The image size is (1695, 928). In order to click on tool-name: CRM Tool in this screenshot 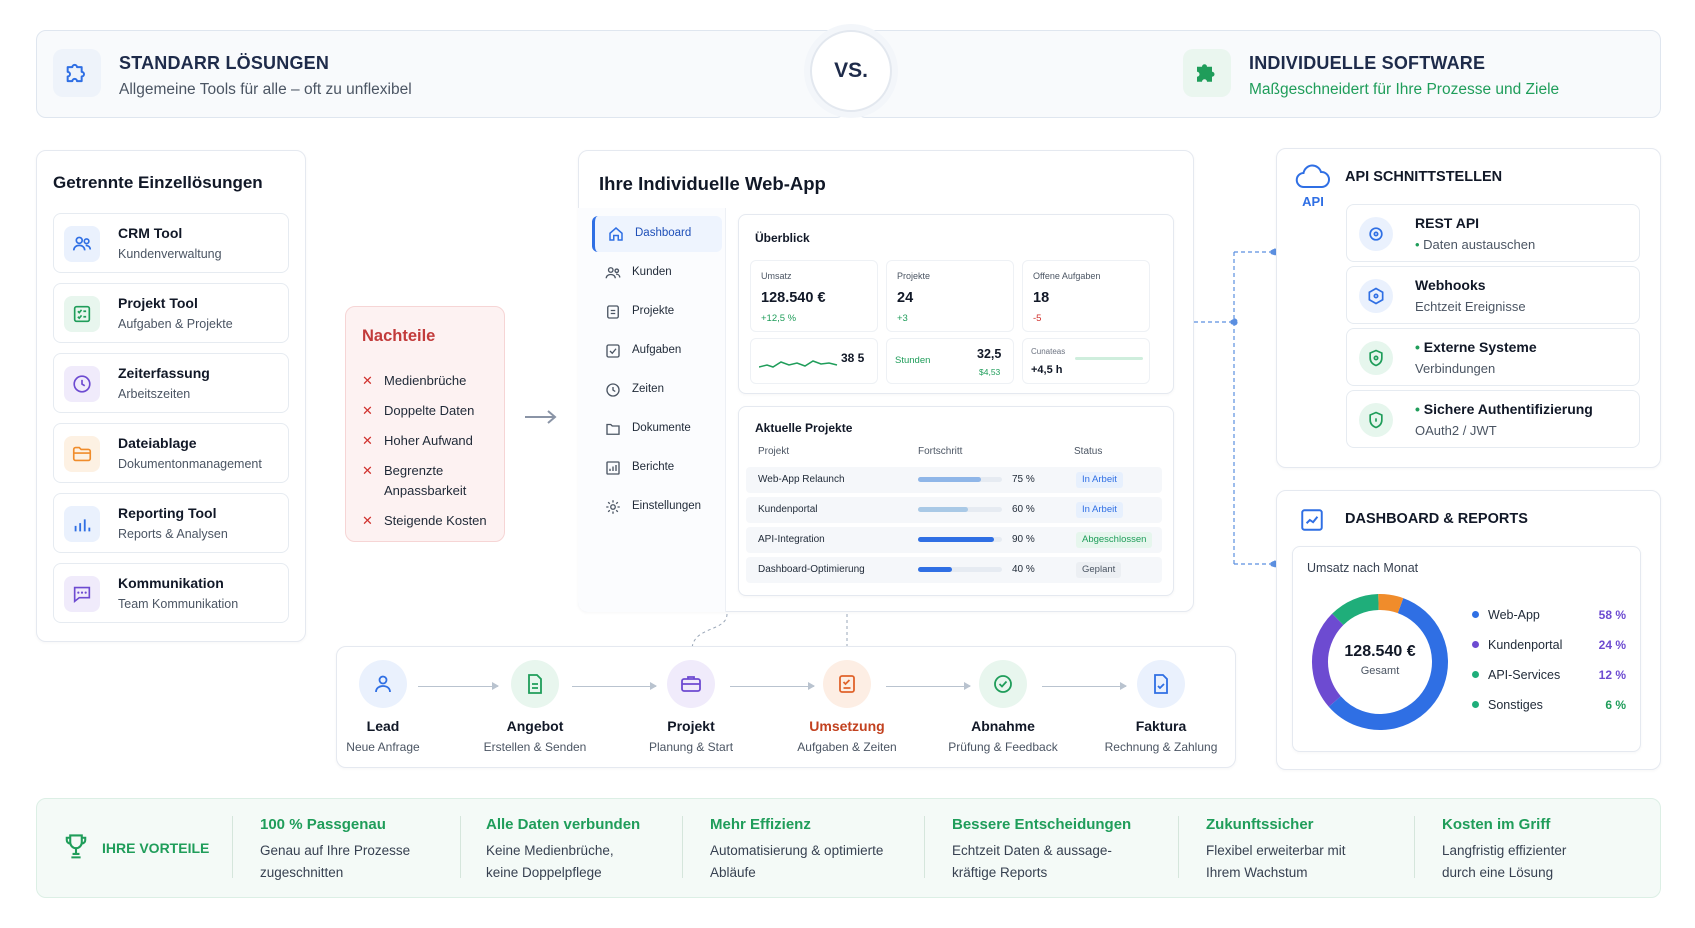, I will do `click(150, 233)`.